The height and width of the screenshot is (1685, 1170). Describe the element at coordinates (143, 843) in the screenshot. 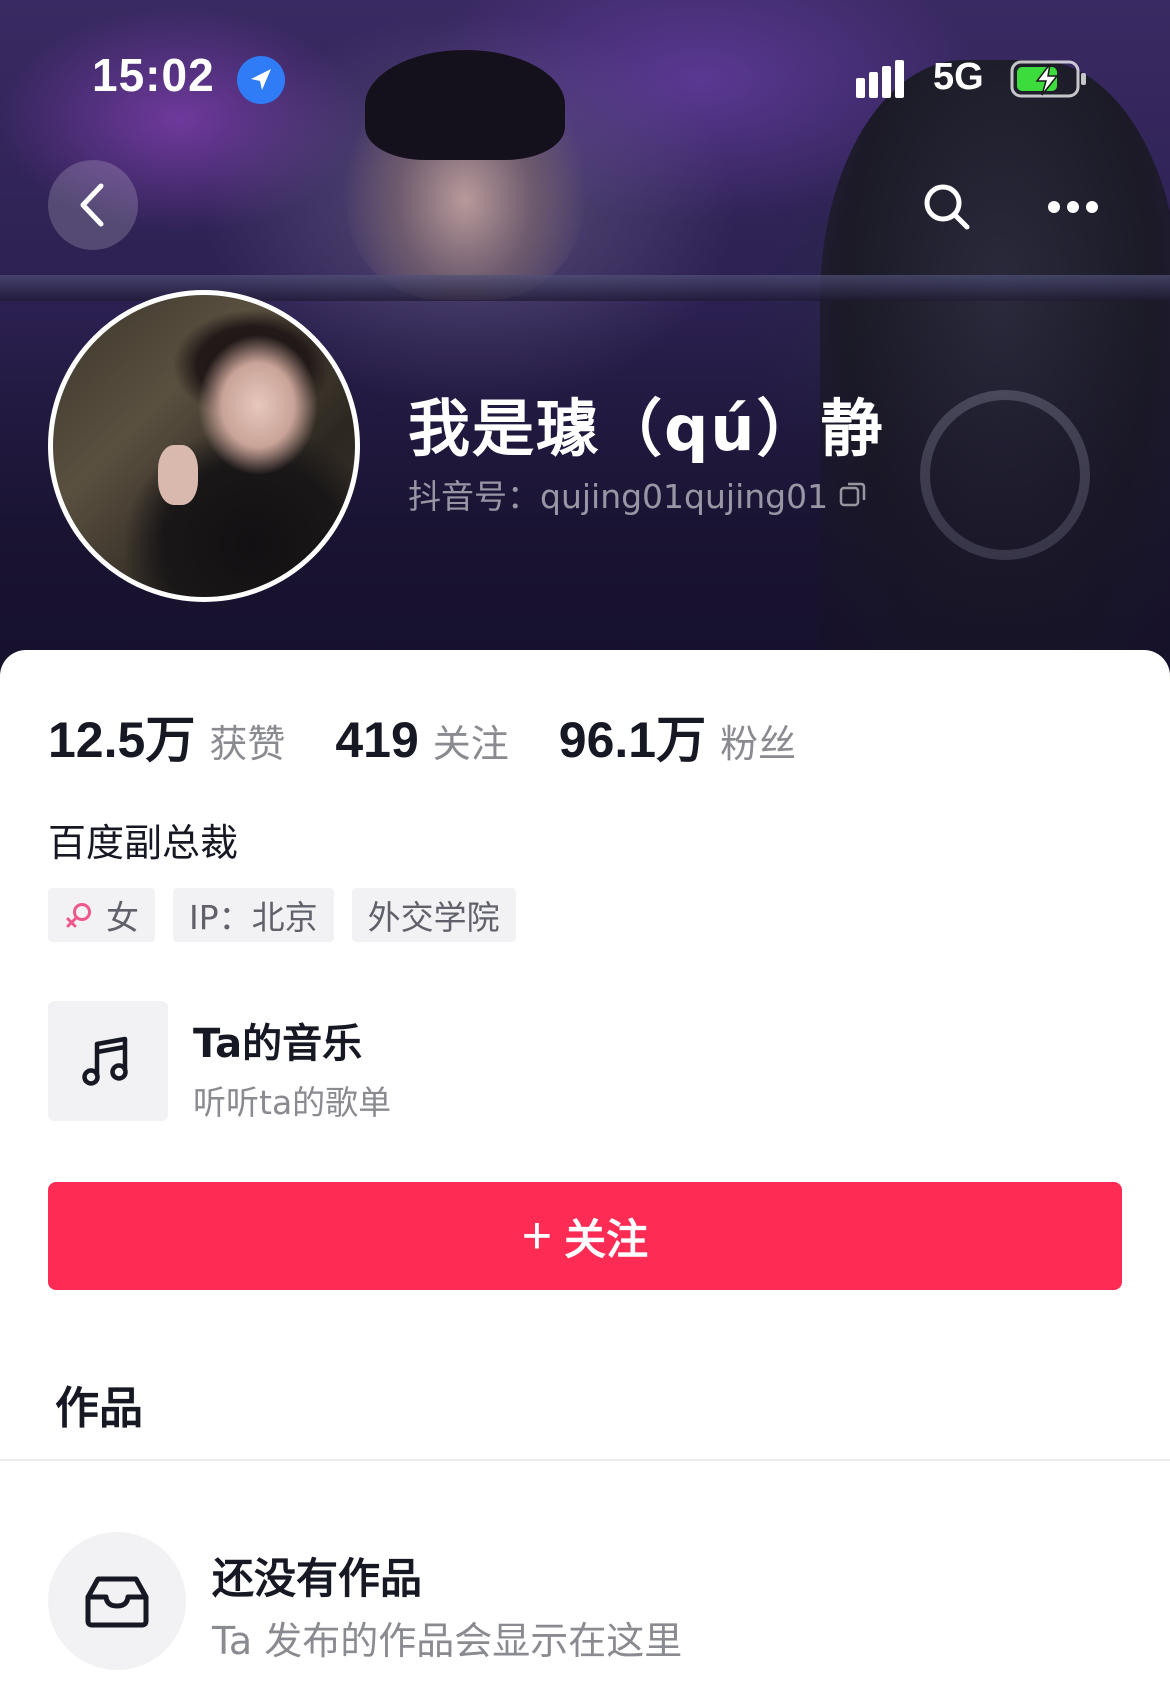

I see `bio: 百度副总裁` at that location.